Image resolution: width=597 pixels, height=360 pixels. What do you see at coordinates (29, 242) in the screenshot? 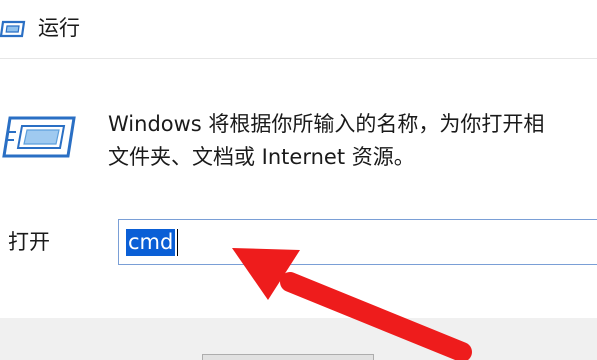
I see `open-field-label: 打开` at bounding box center [29, 242].